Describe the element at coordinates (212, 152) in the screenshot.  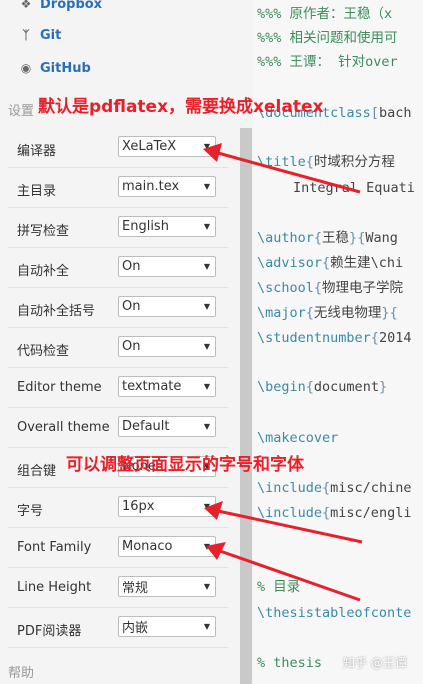
I see `compiler-arrow-head` at that location.